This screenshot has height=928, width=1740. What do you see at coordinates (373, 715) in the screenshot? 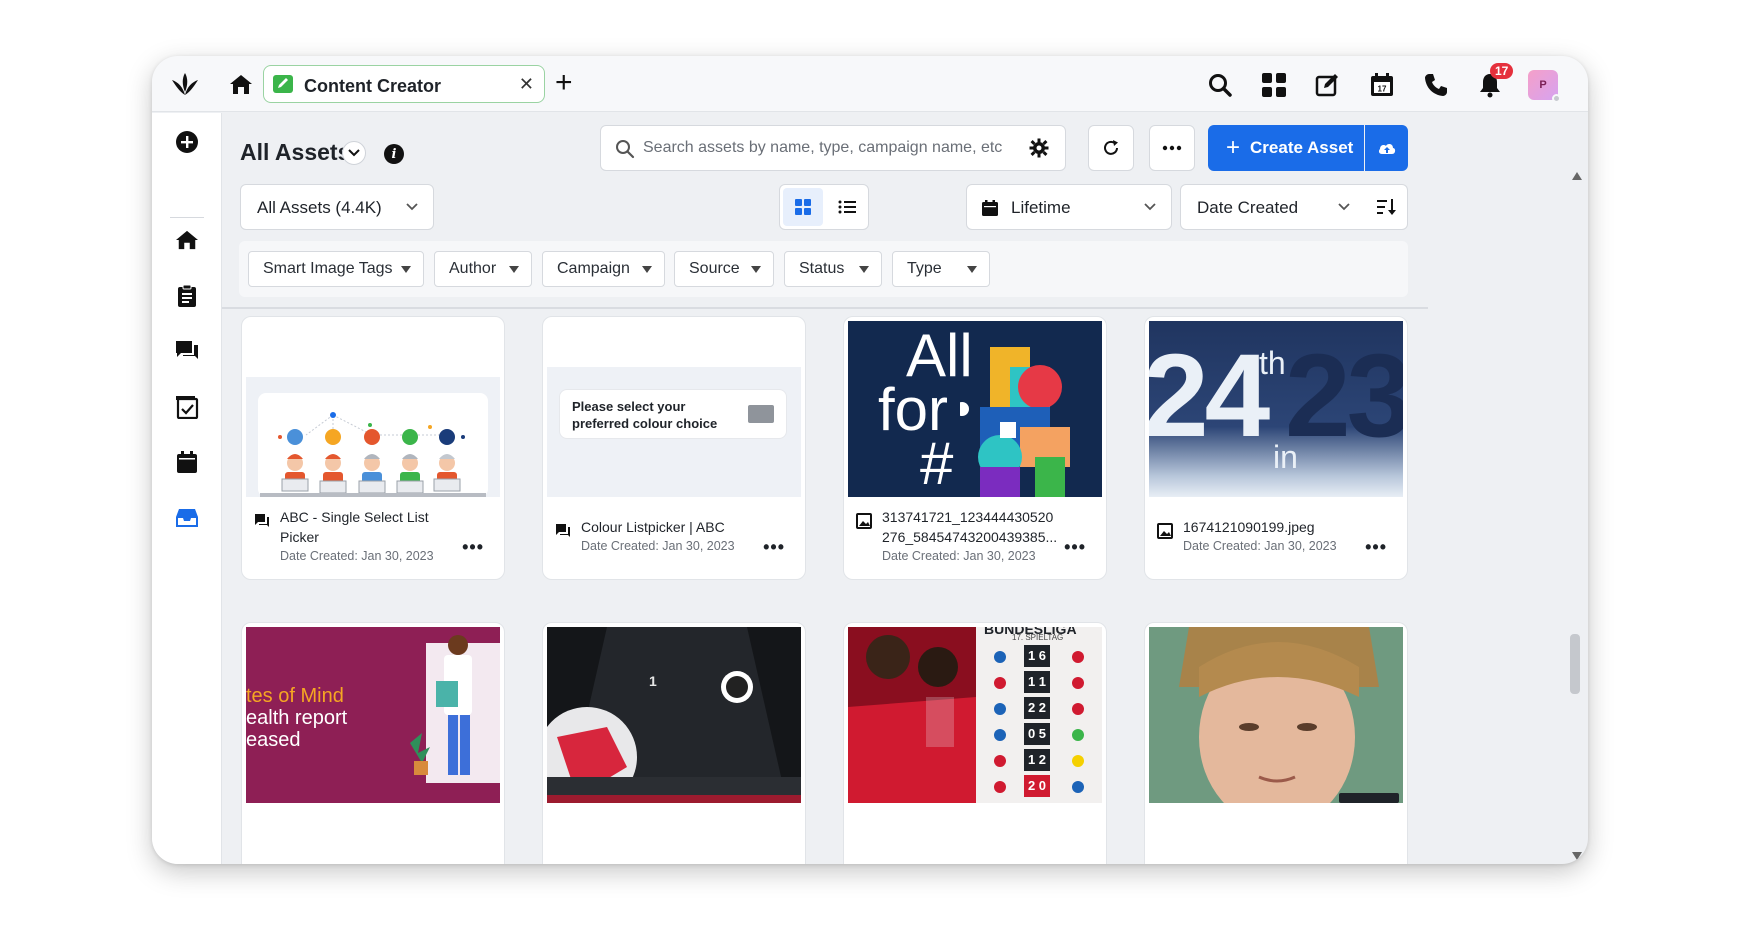
I see `asset-thumbnail: tes of Mind ealth report eased` at bounding box center [373, 715].